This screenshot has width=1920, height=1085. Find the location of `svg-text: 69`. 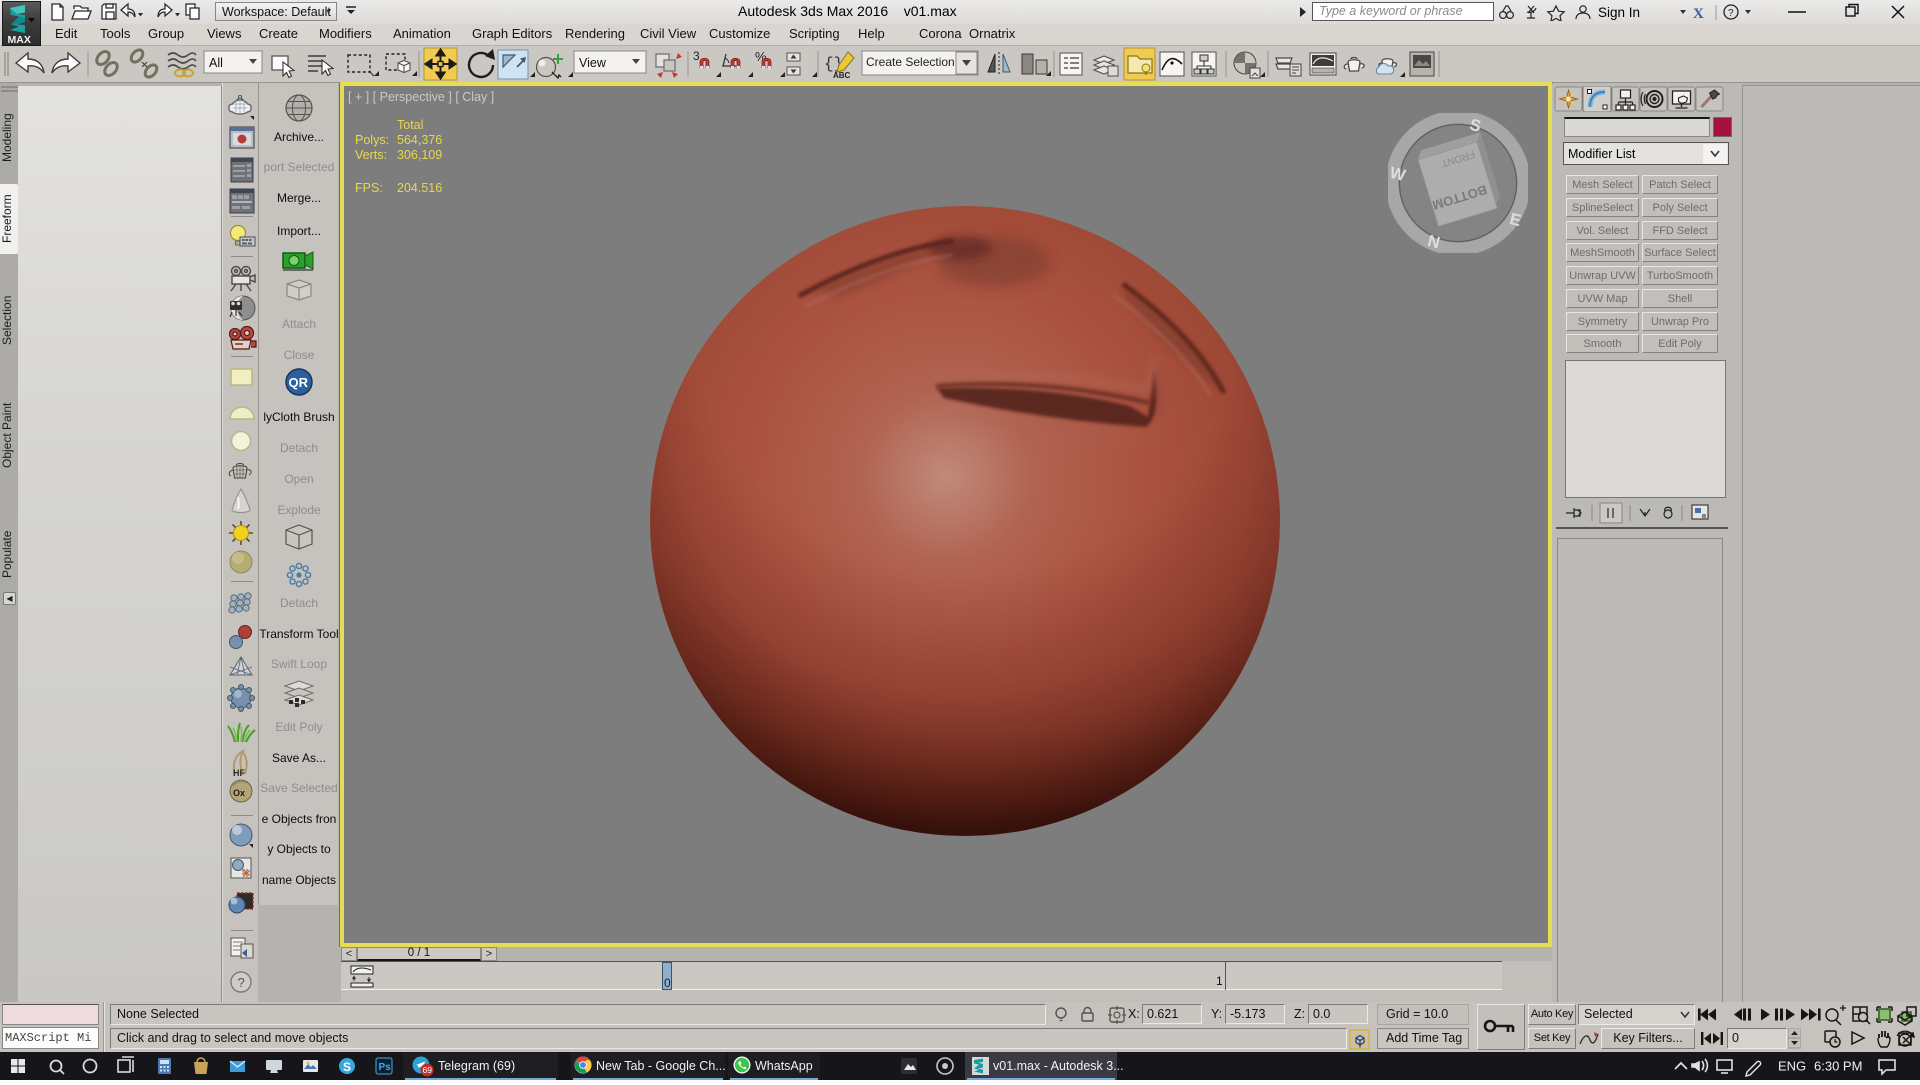

svg-text: 69 is located at coordinates (428, 1070).